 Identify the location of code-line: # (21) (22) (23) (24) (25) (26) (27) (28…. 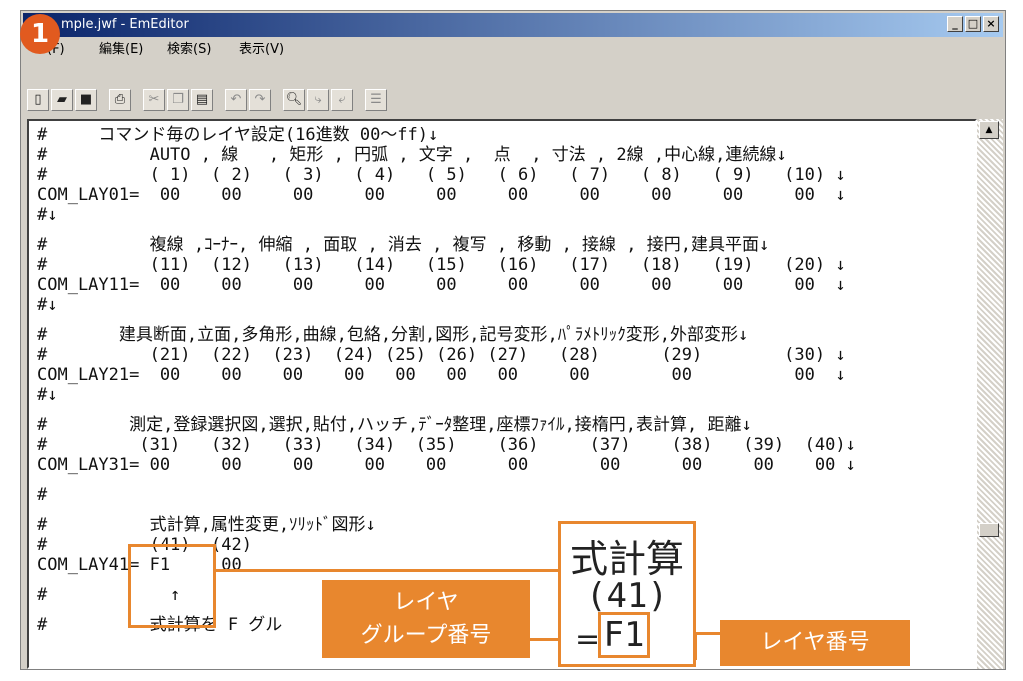
(441, 355).